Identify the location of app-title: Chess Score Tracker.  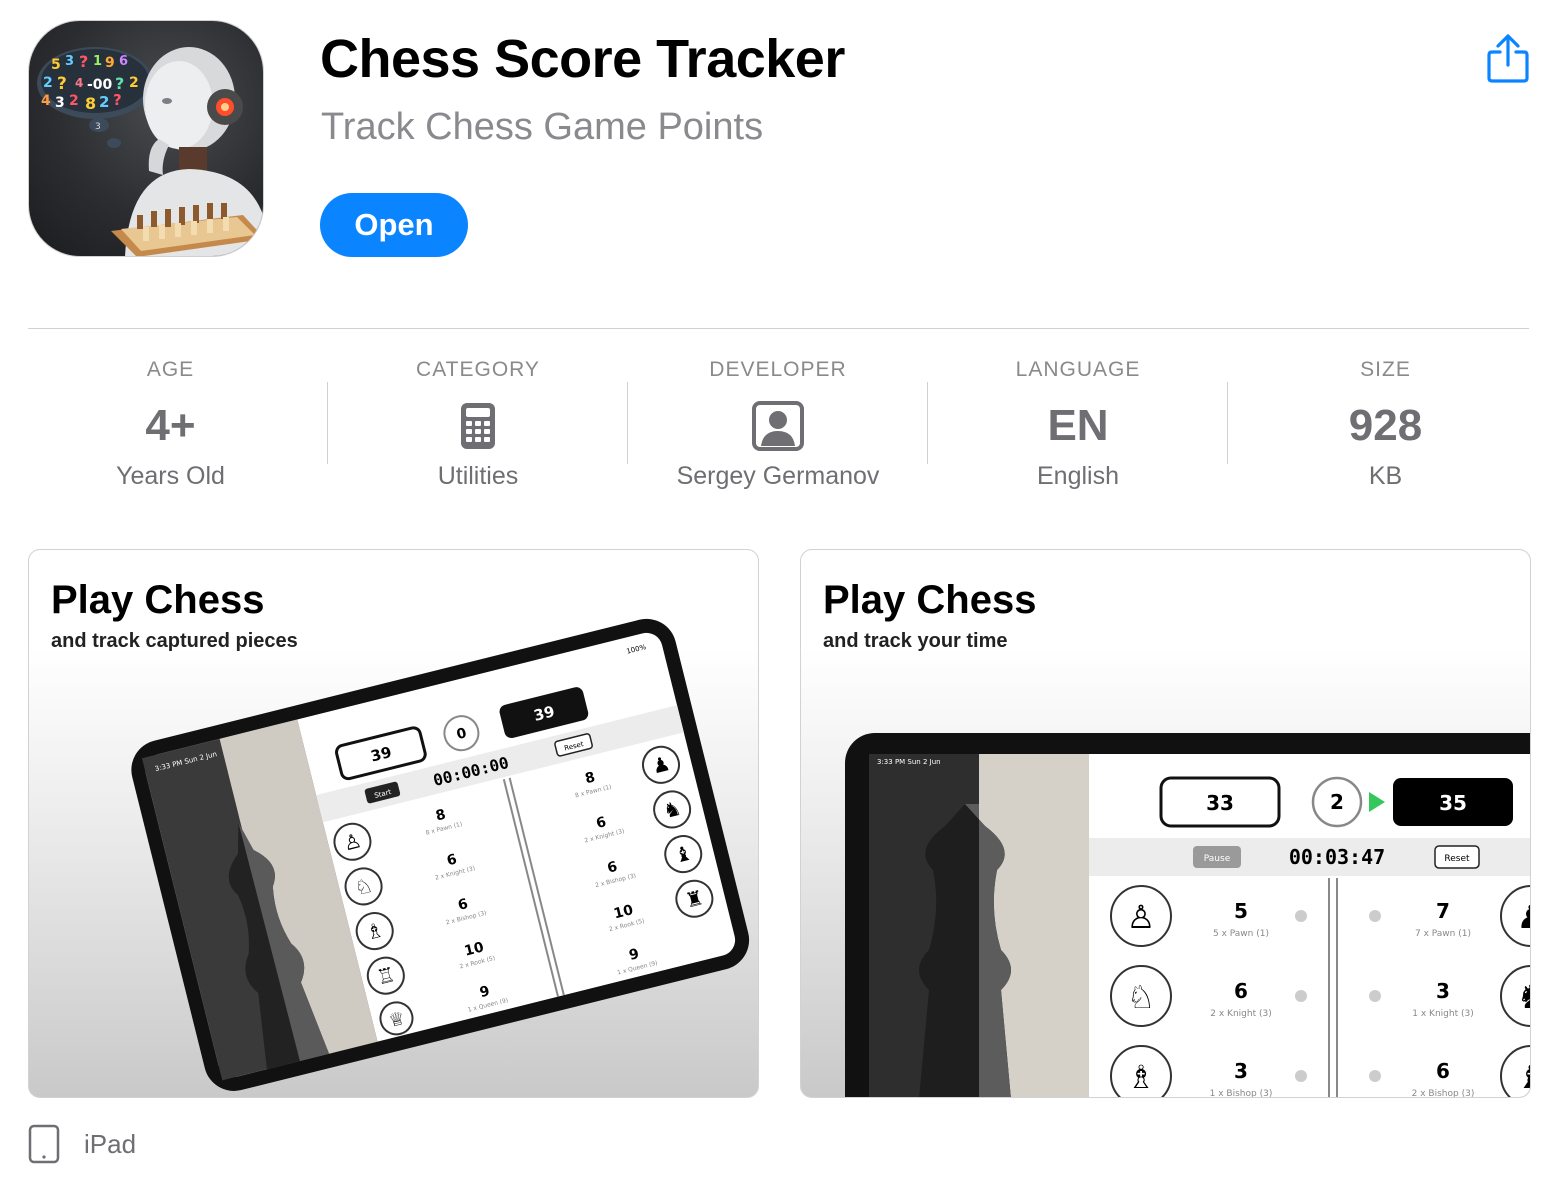
(582, 59).